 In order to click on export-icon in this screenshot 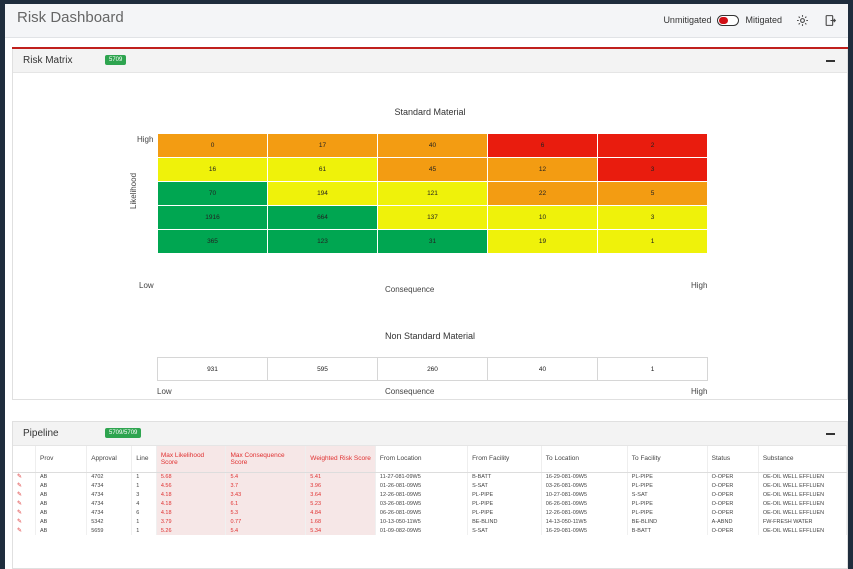, I will do `click(830, 20)`.